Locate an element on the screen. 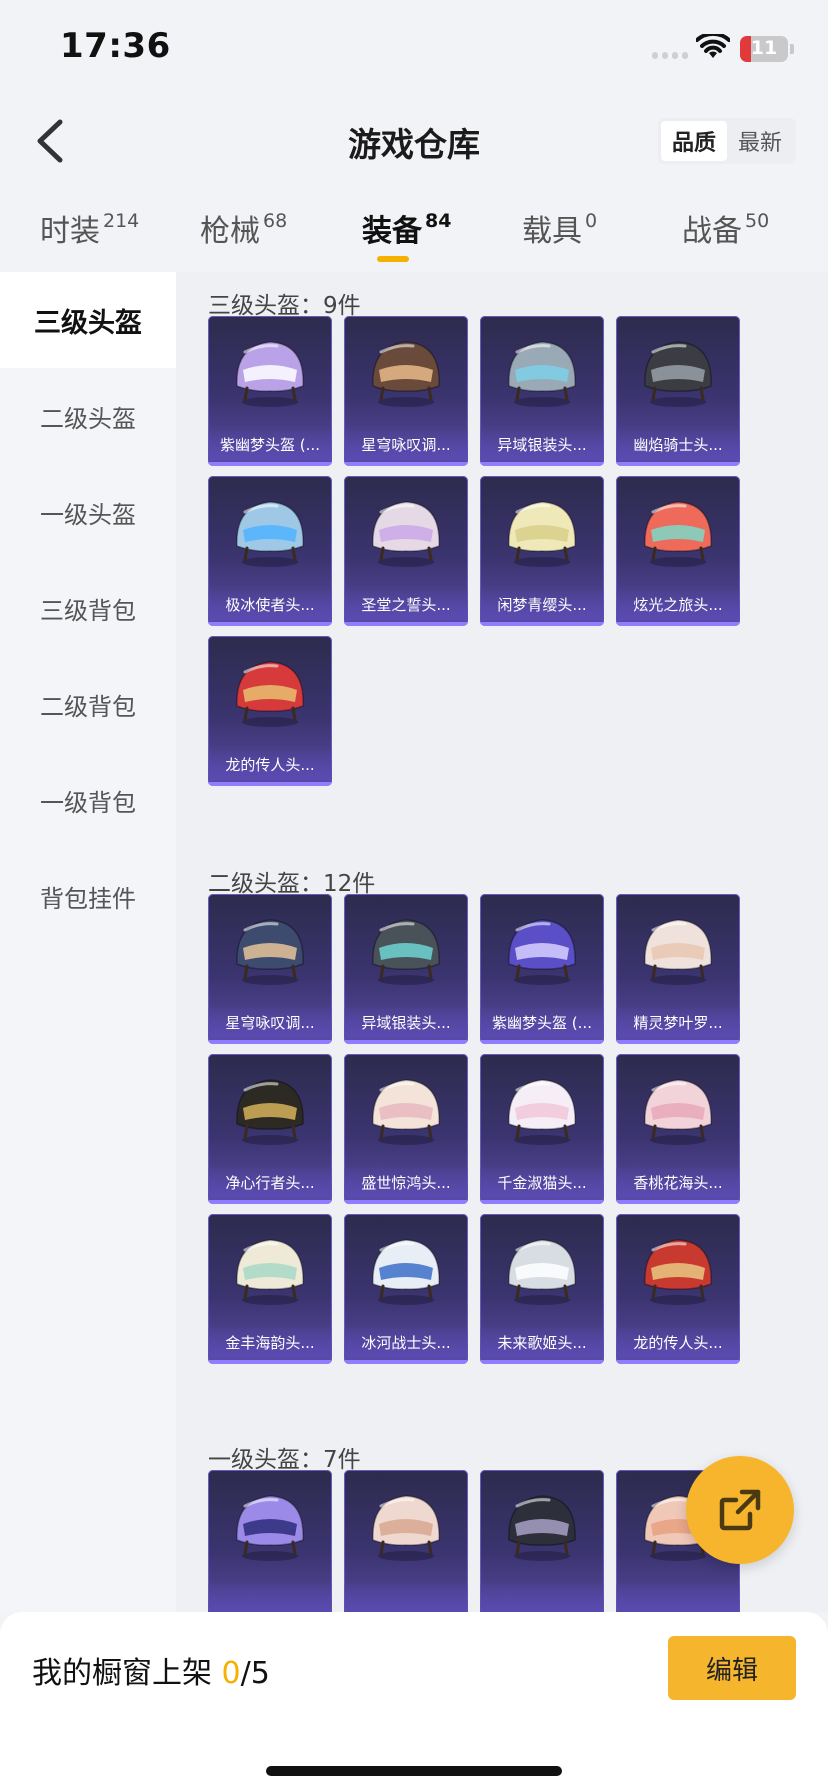 The height and width of the screenshot is (1792, 828). sort-by-newest-button: 最新 is located at coordinates (760, 141).